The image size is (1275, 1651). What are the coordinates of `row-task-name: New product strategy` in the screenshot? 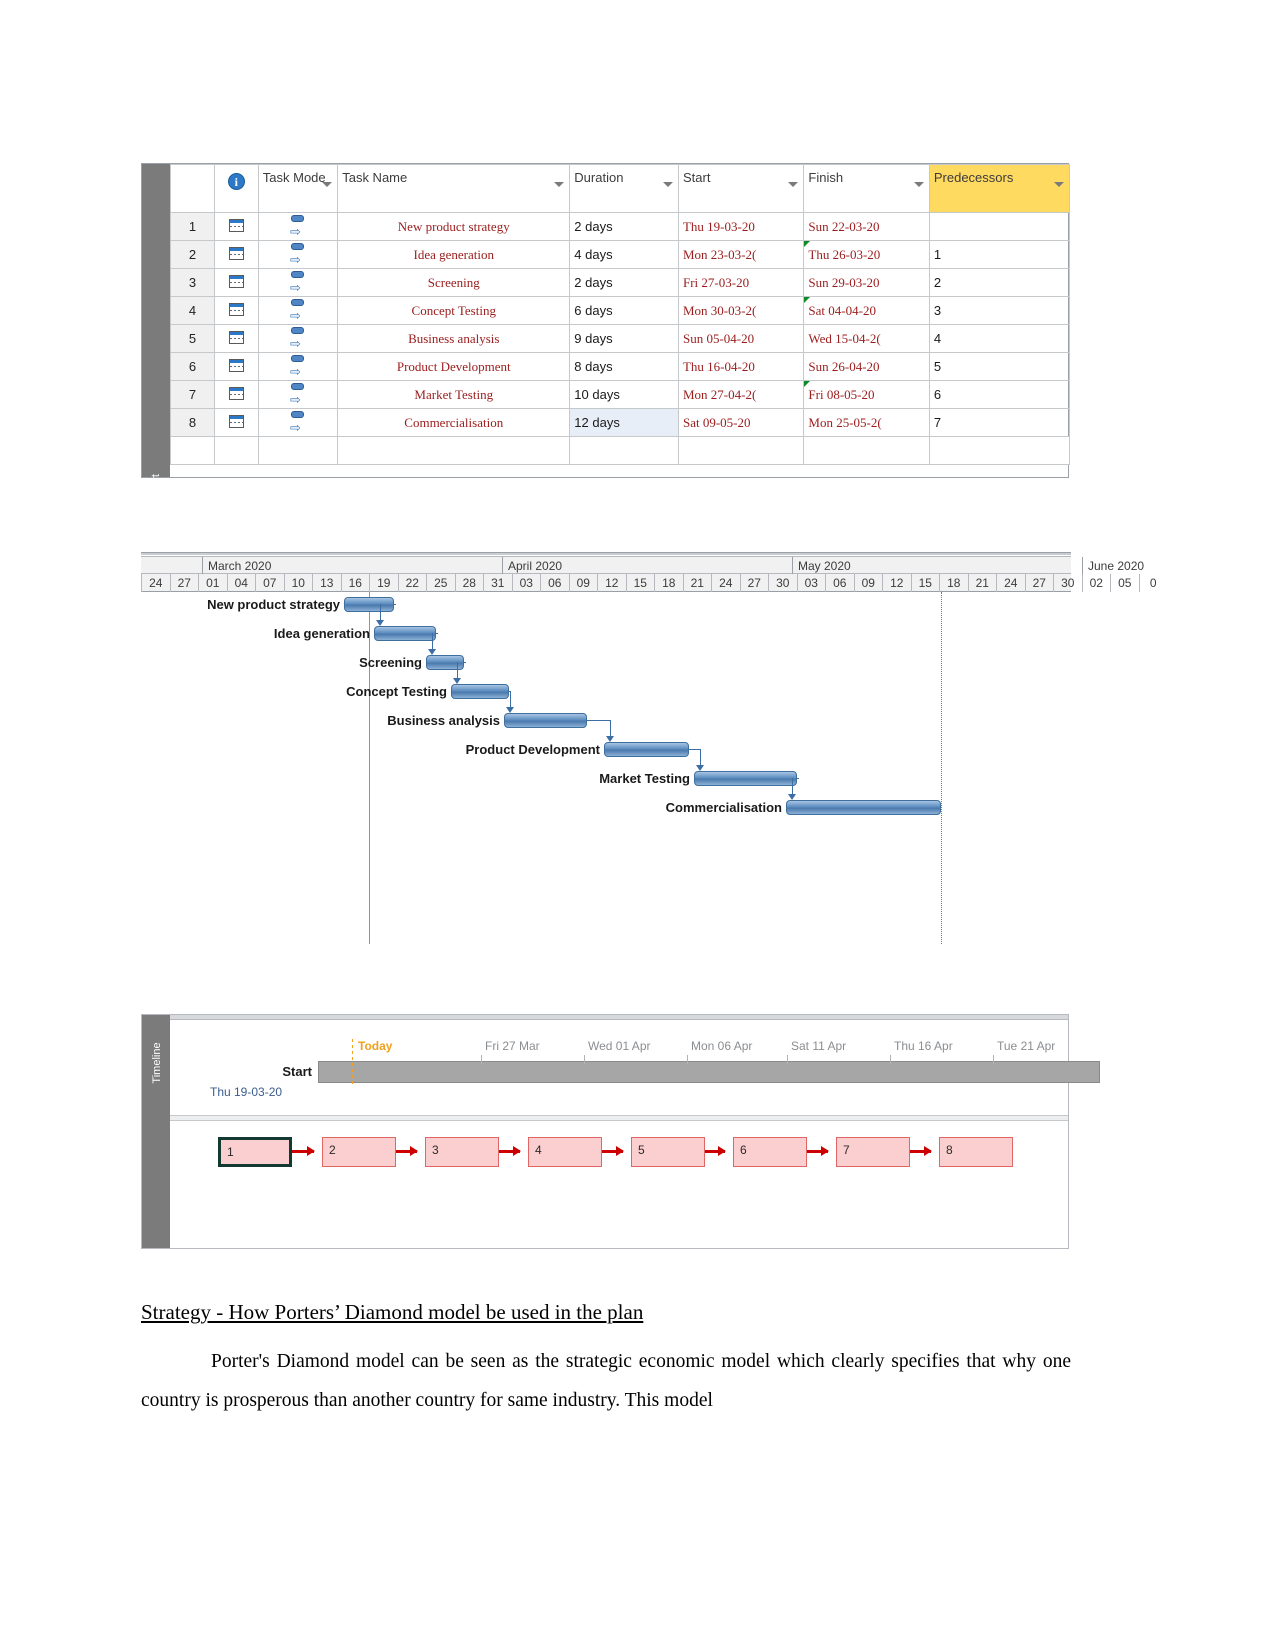 It's located at (454, 226).